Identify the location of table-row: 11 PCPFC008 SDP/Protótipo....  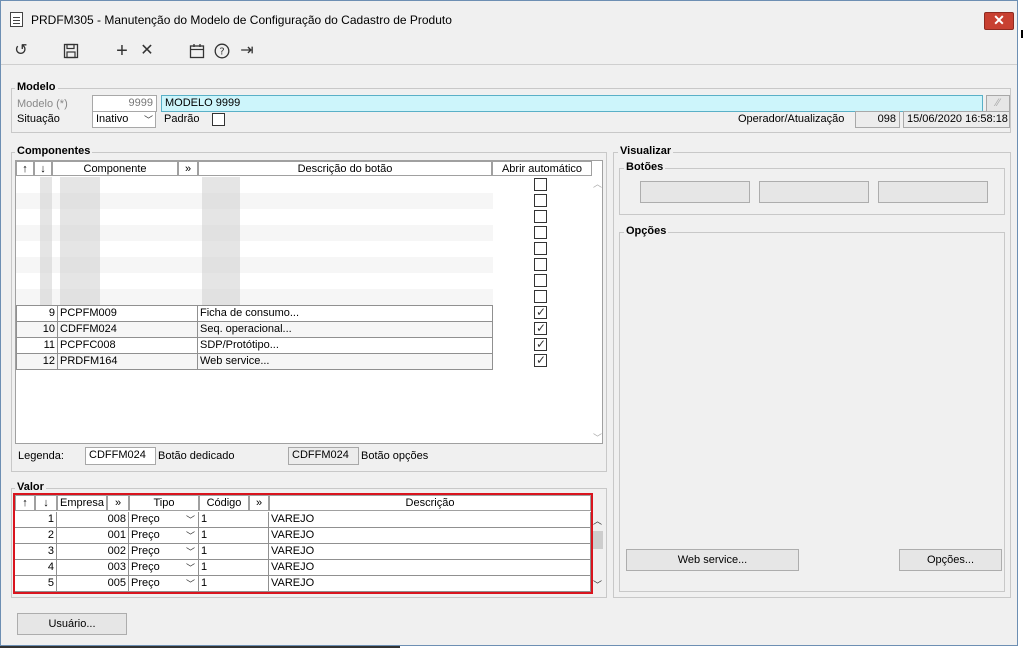
(254, 346).